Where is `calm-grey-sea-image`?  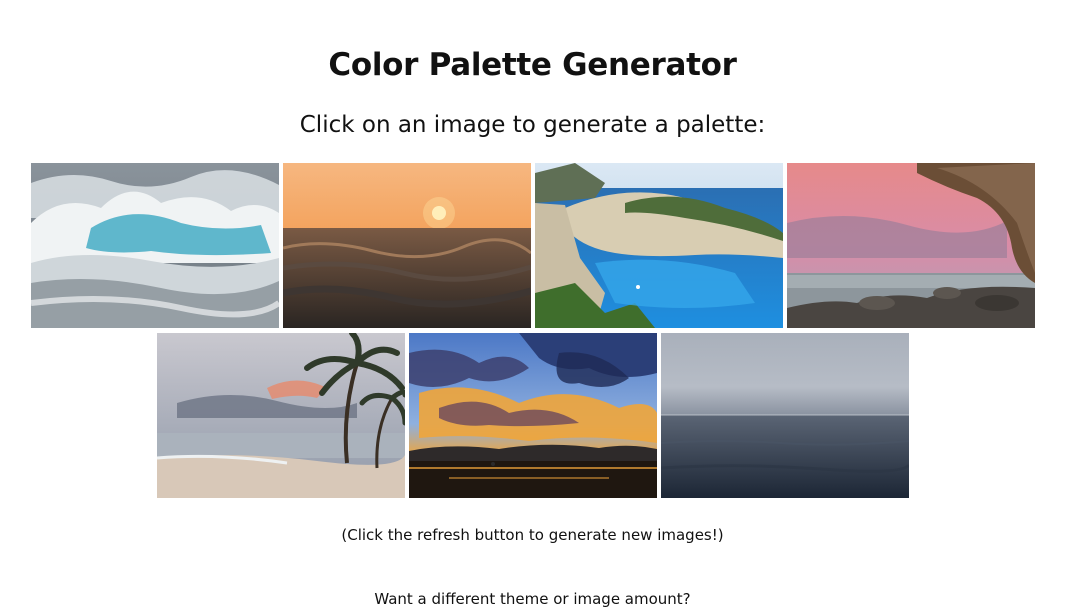 calm-grey-sea-image is located at coordinates (785, 415).